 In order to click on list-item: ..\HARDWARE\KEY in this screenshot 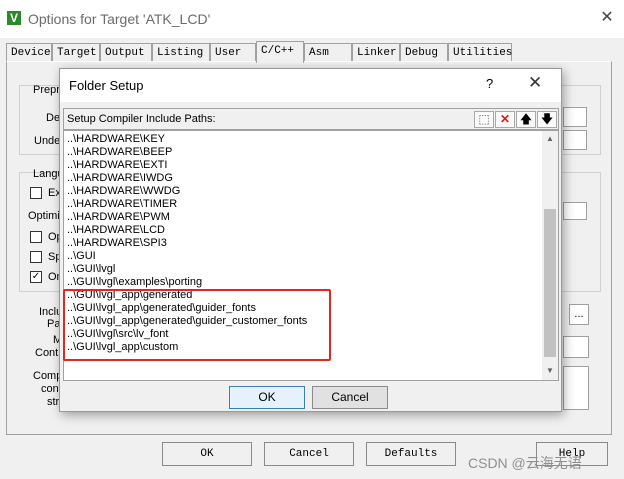, I will do `click(116, 139)`.